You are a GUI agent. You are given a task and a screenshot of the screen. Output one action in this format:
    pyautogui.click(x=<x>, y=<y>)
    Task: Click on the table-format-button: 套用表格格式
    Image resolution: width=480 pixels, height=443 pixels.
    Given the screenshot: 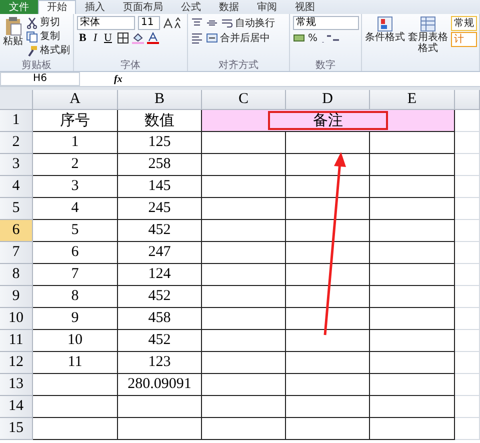 What is the action you would take?
    pyautogui.click(x=428, y=43)
    